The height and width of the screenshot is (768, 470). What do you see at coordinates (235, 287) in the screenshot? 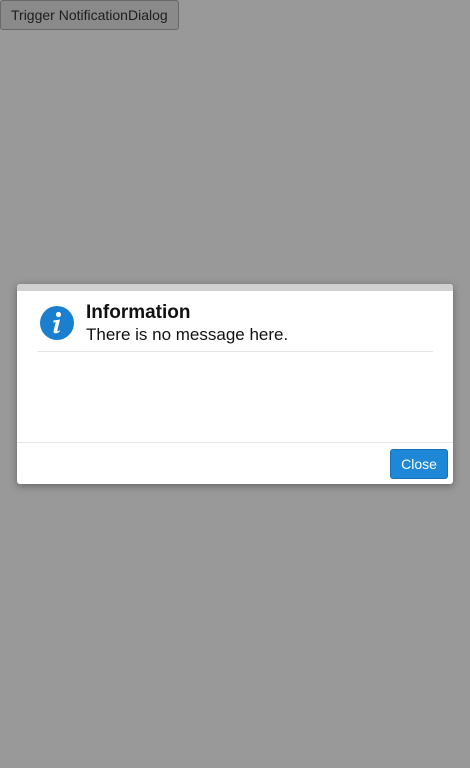
I see `dialog-top-bar` at bounding box center [235, 287].